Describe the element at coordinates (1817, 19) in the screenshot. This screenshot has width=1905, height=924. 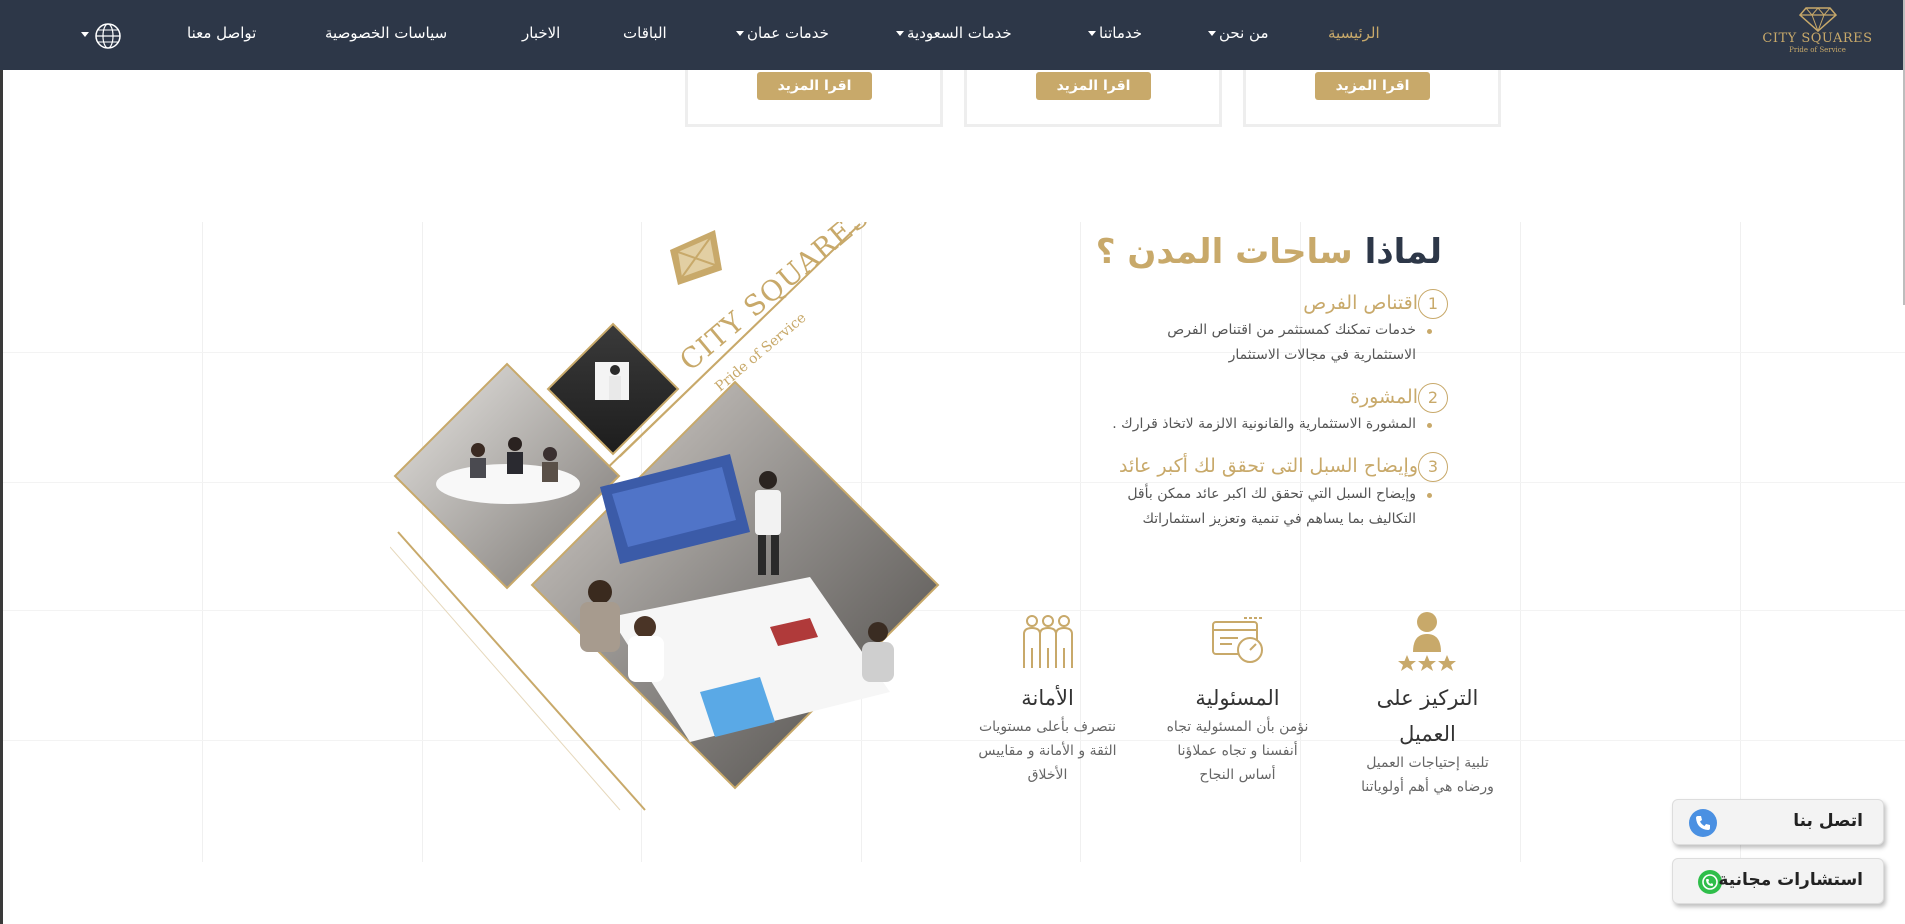
I see `diamond-logo-icon` at that location.